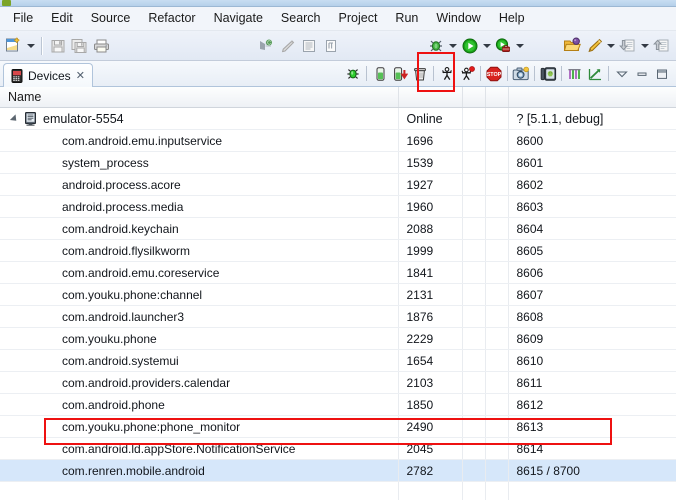  I want to click on next-annotation-button, so click(662, 46).